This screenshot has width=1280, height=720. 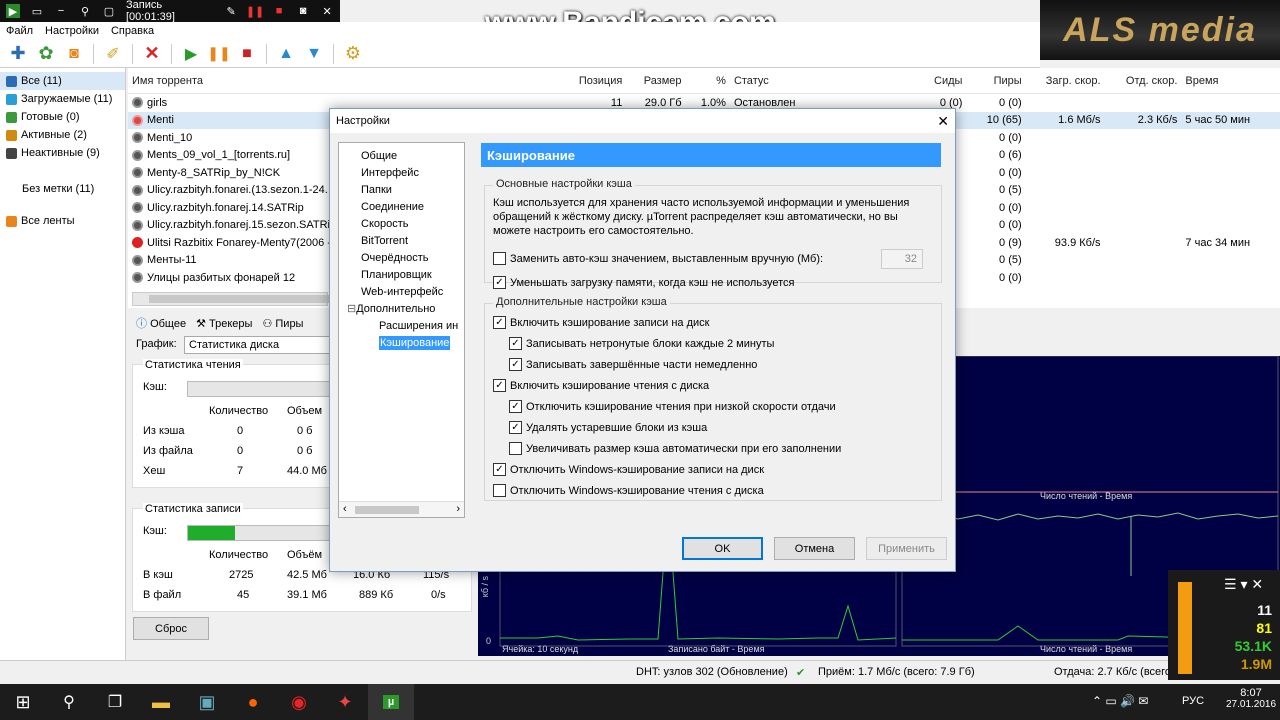 I want to click on start-icon: ▶, so click(x=191, y=54).